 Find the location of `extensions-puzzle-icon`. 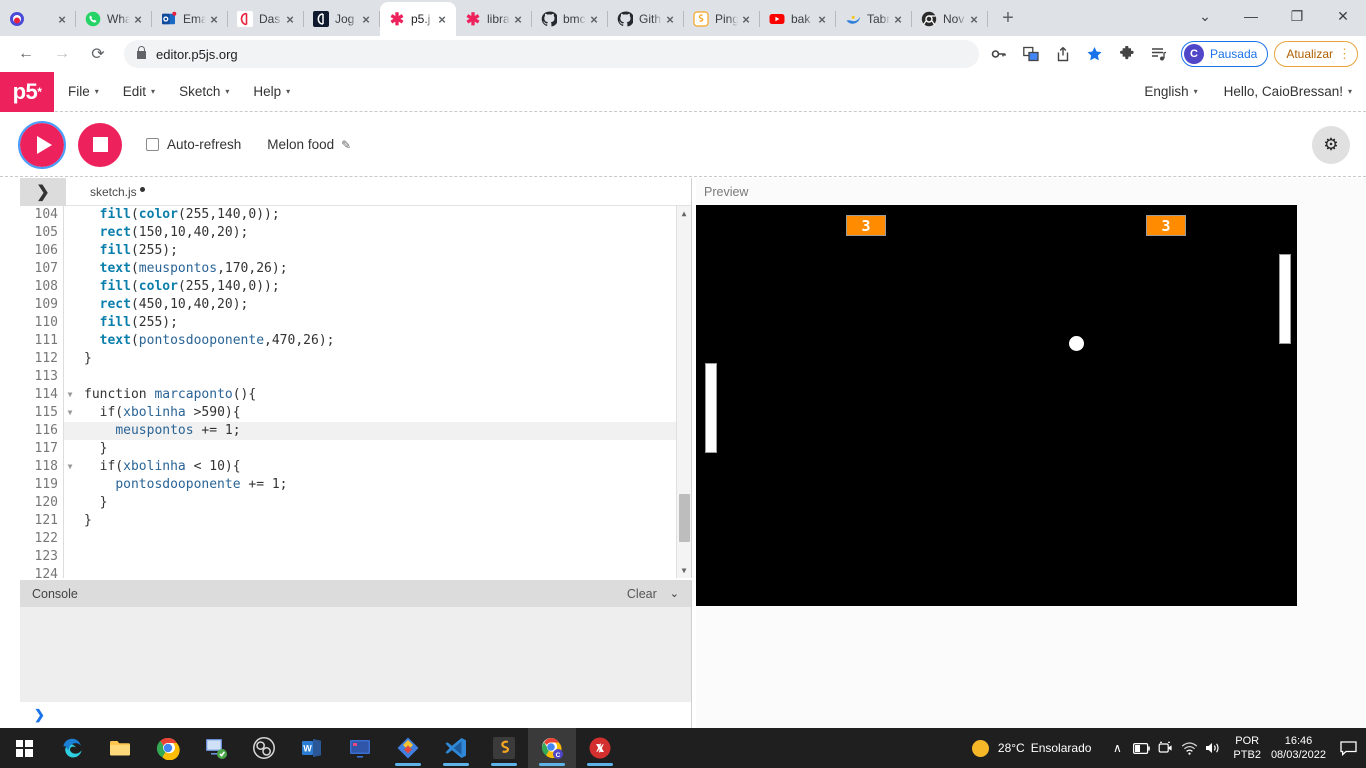

extensions-puzzle-icon is located at coordinates (1127, 54).